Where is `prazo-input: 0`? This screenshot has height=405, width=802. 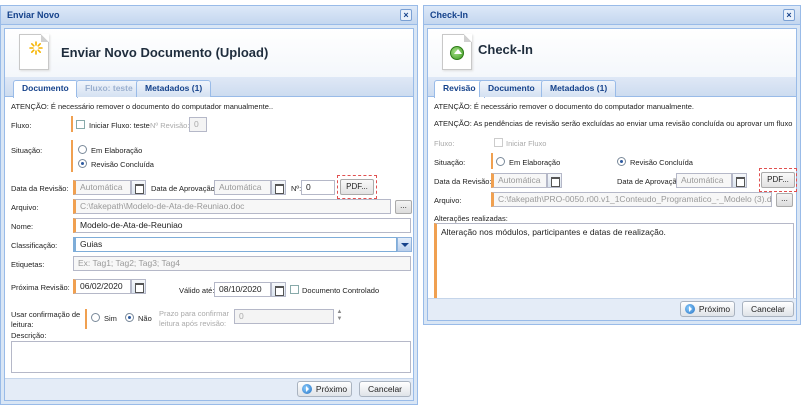 prazo-input: 0 is located at coordinates (284, 316).